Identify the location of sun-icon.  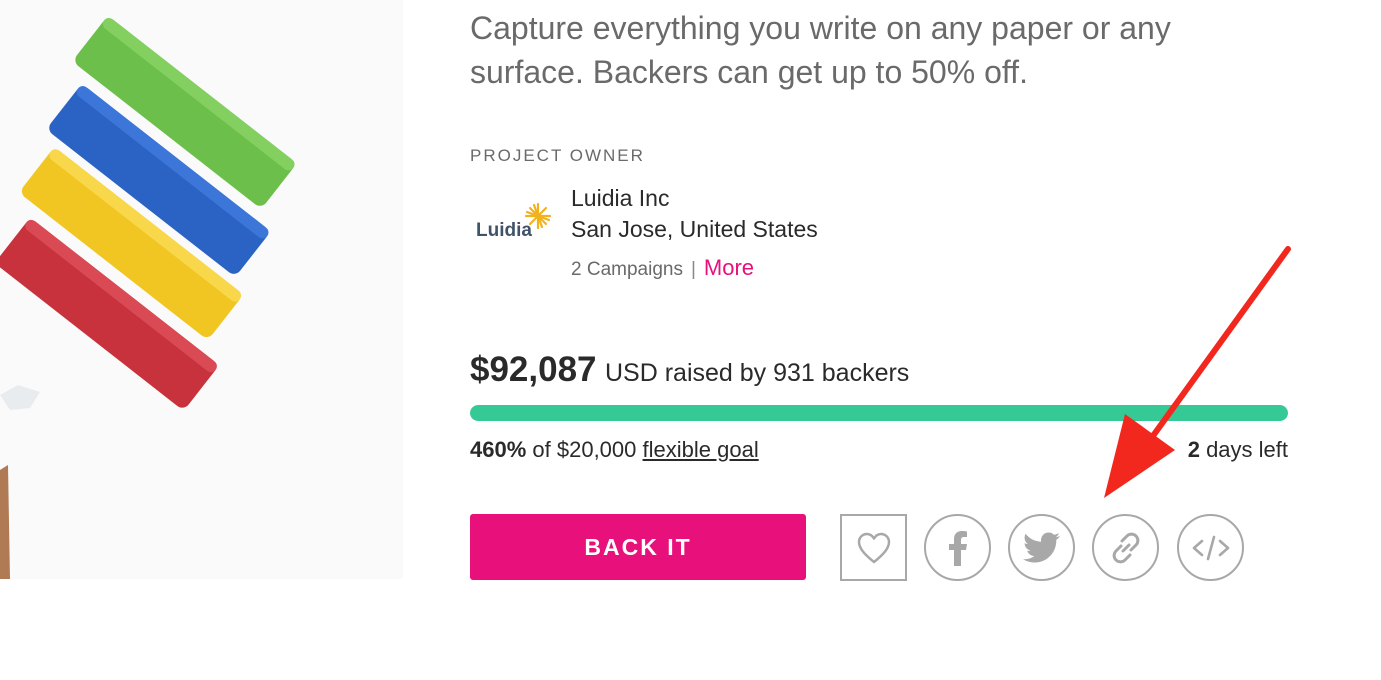
(538, 216).